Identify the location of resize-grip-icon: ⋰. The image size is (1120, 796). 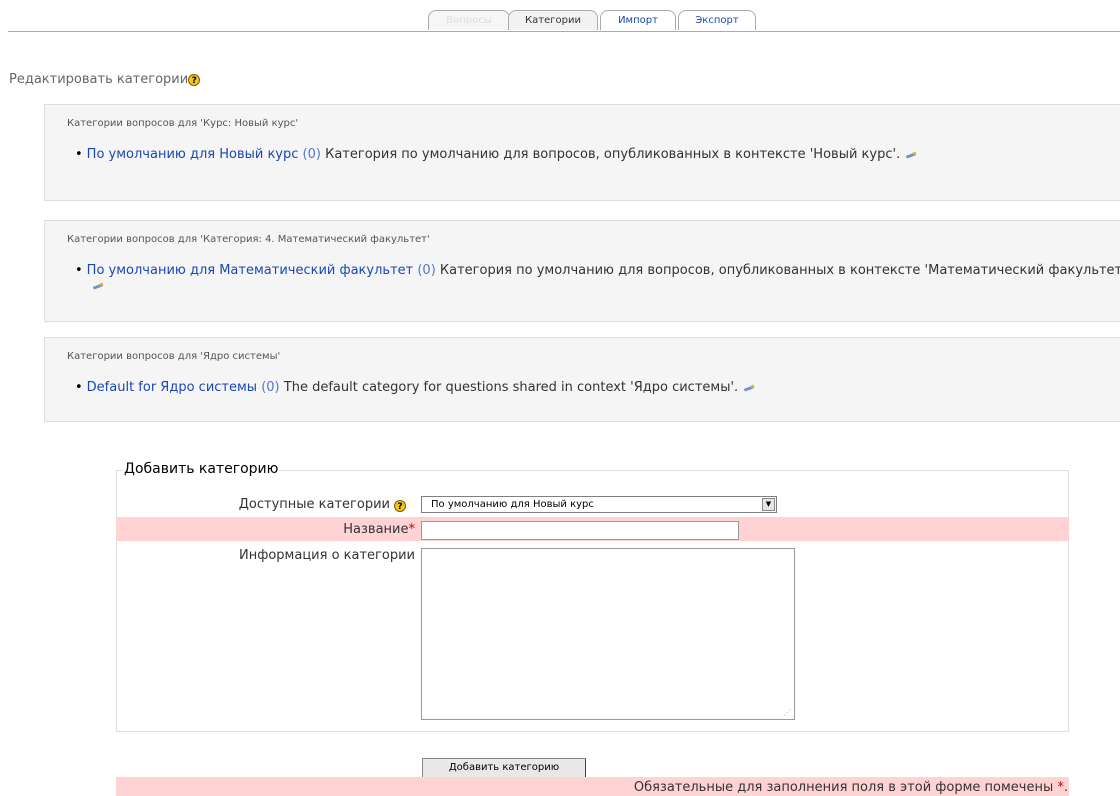
(787, 712).